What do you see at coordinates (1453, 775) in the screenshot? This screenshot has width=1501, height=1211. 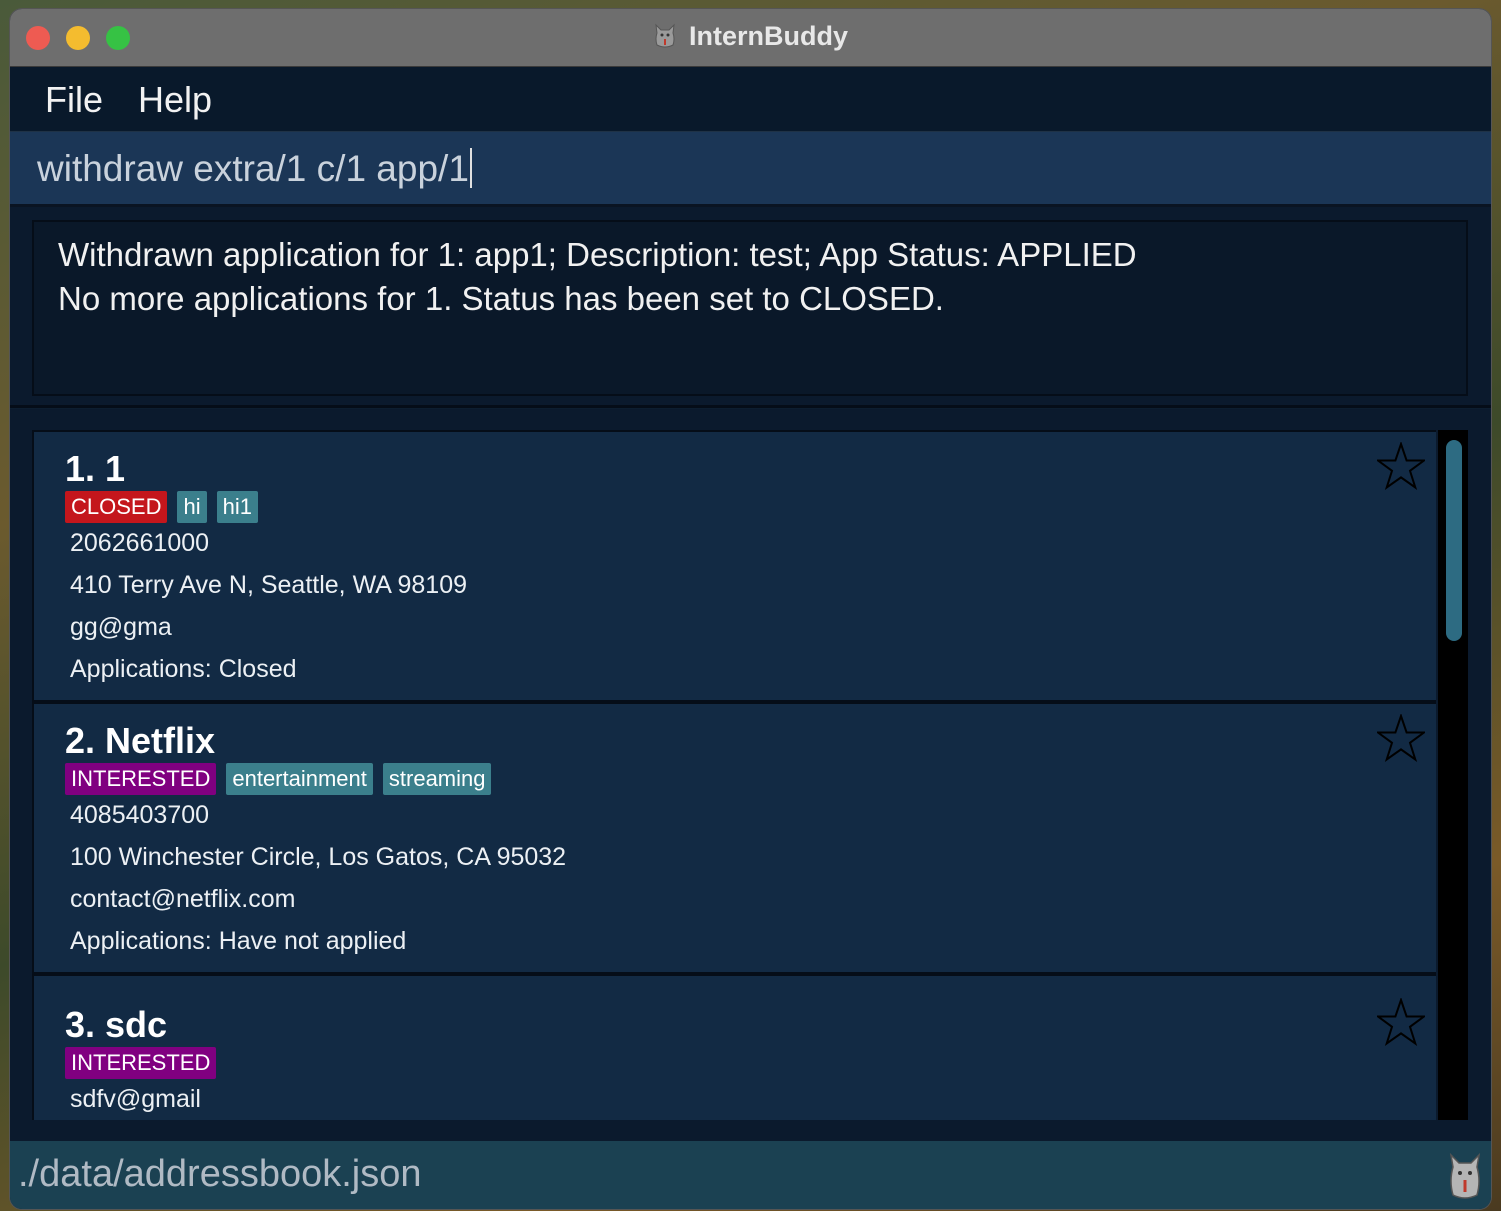 I see `list-scrollbar` at bounding box center [1453, 775].